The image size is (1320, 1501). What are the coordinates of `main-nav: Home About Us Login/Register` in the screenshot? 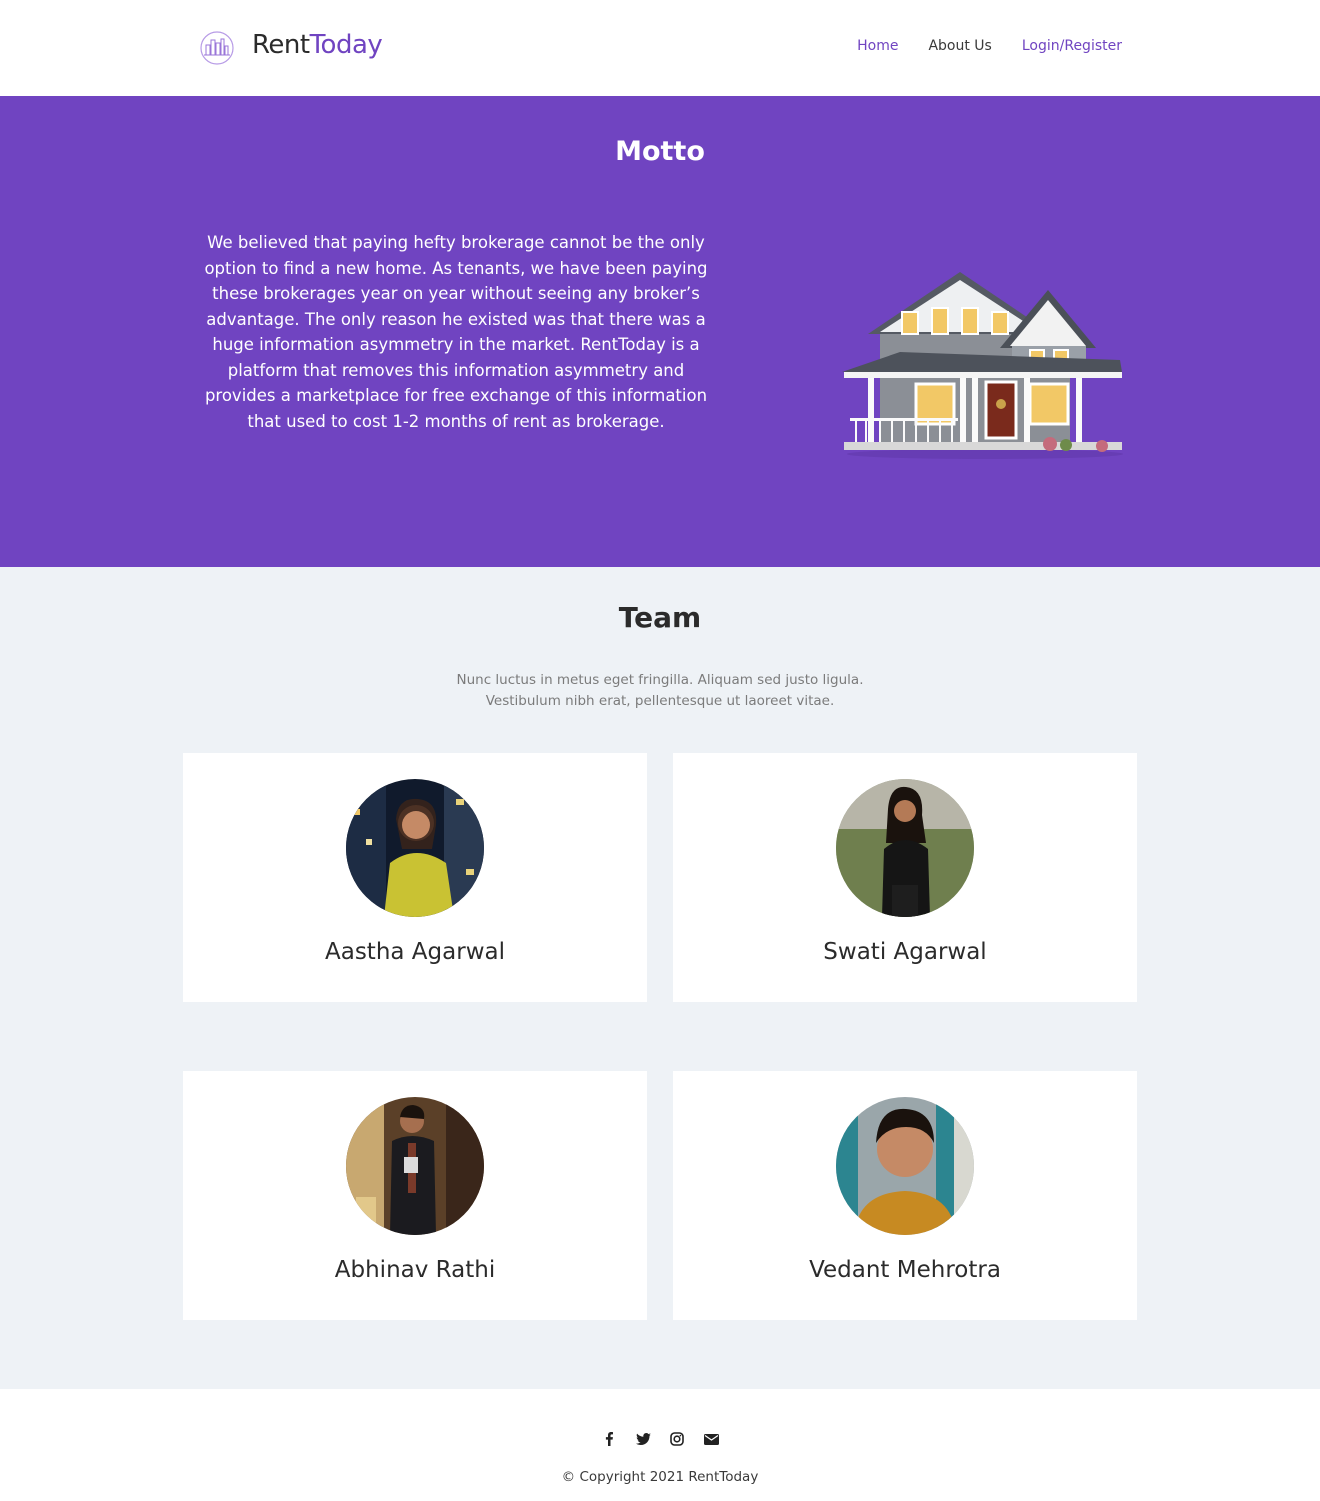 It's located at (989, 46).